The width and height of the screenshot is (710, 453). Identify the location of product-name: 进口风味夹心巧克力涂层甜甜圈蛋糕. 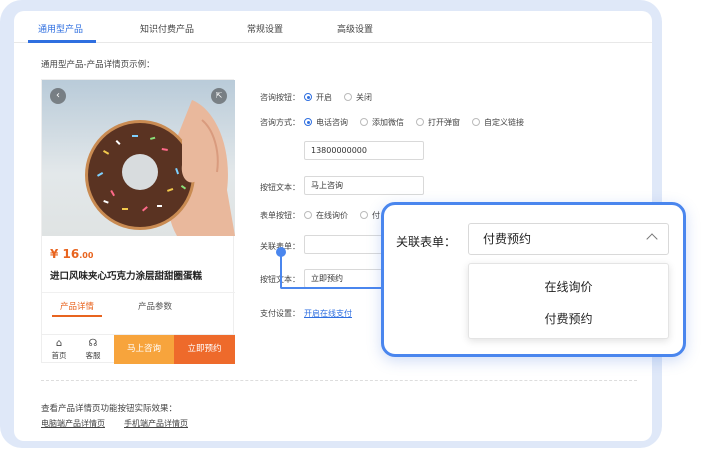
(126, 276).